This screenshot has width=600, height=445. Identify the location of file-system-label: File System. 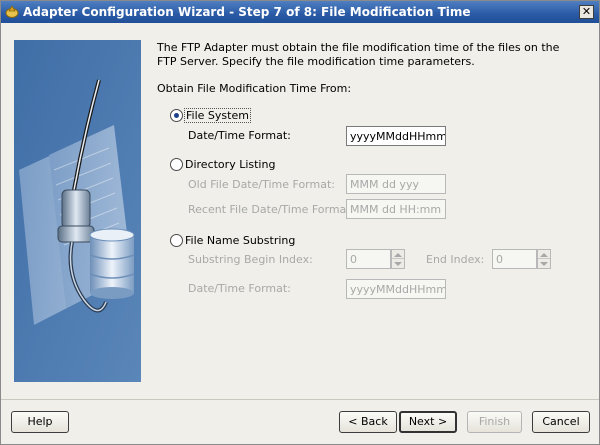
(217, 115).